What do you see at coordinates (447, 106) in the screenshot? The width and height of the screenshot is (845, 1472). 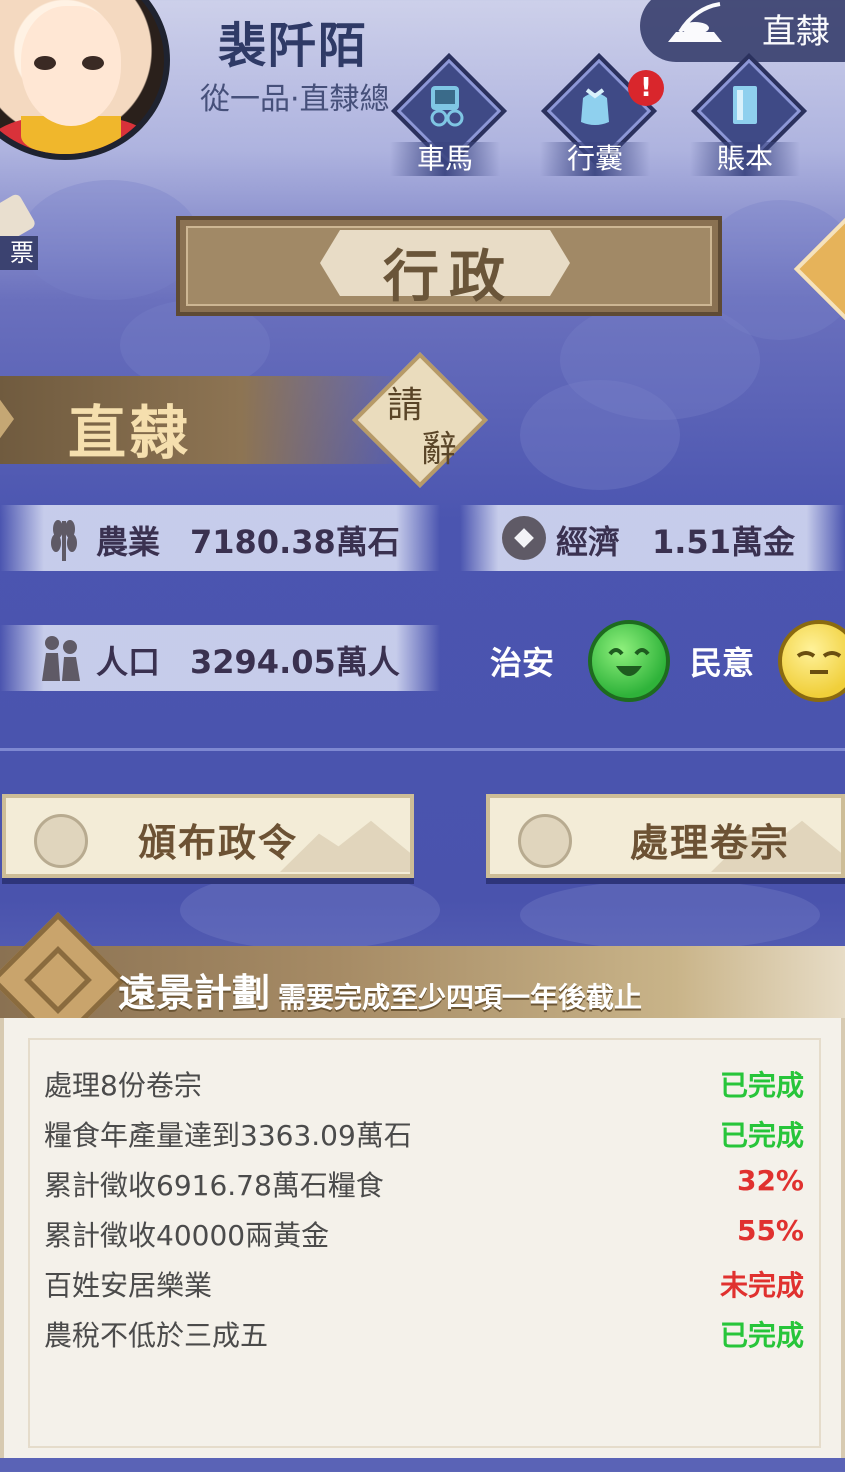 I see `carriage-icon` at bounding box center [447, 106].